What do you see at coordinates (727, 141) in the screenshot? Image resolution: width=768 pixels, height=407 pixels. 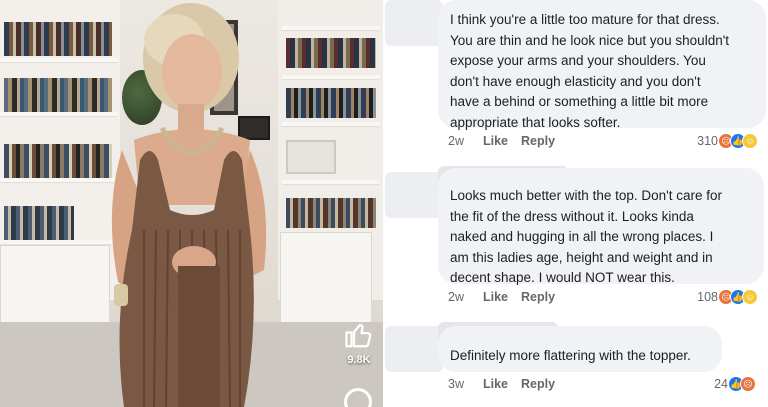 I see `reaction-summary: 310 ☹ 👍 ☺` at bounding box center [727, 141].